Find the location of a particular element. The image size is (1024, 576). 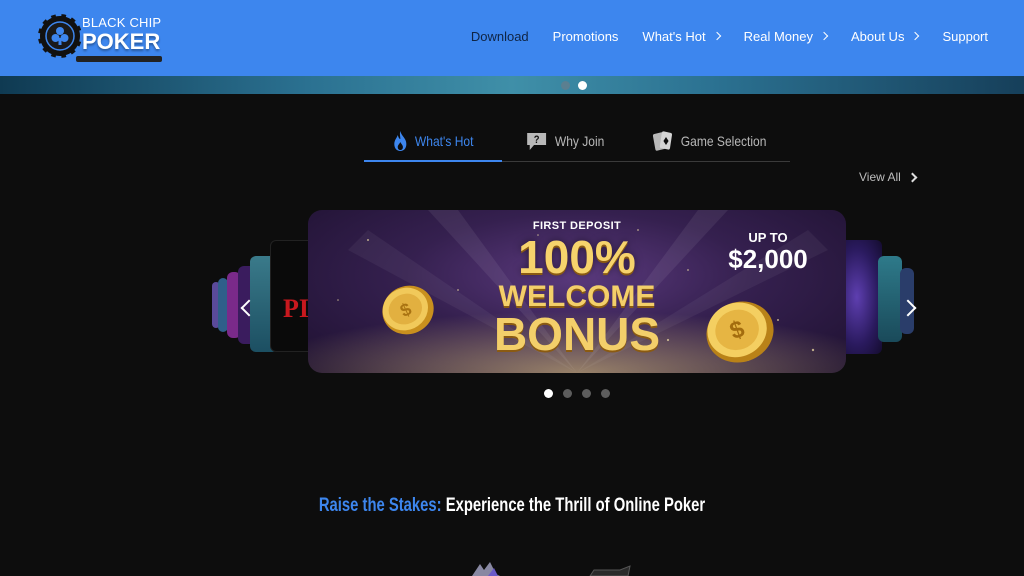

up-to-label: UP TO is located at coordinates (768, 237).